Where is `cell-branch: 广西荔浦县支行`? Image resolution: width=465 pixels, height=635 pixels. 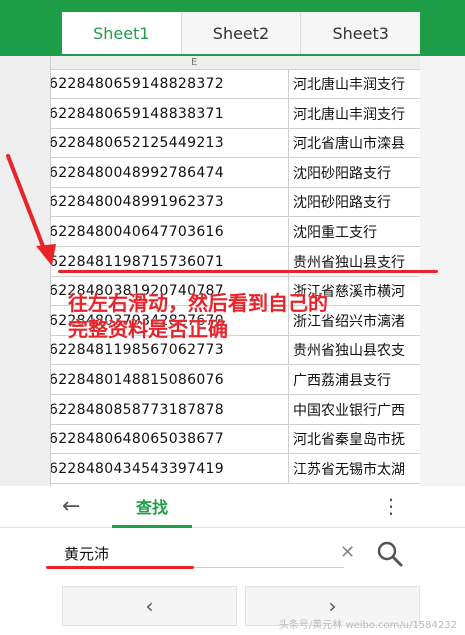
cell-branch: 广西荔浦县支行 is located at coordinates (353, 380).